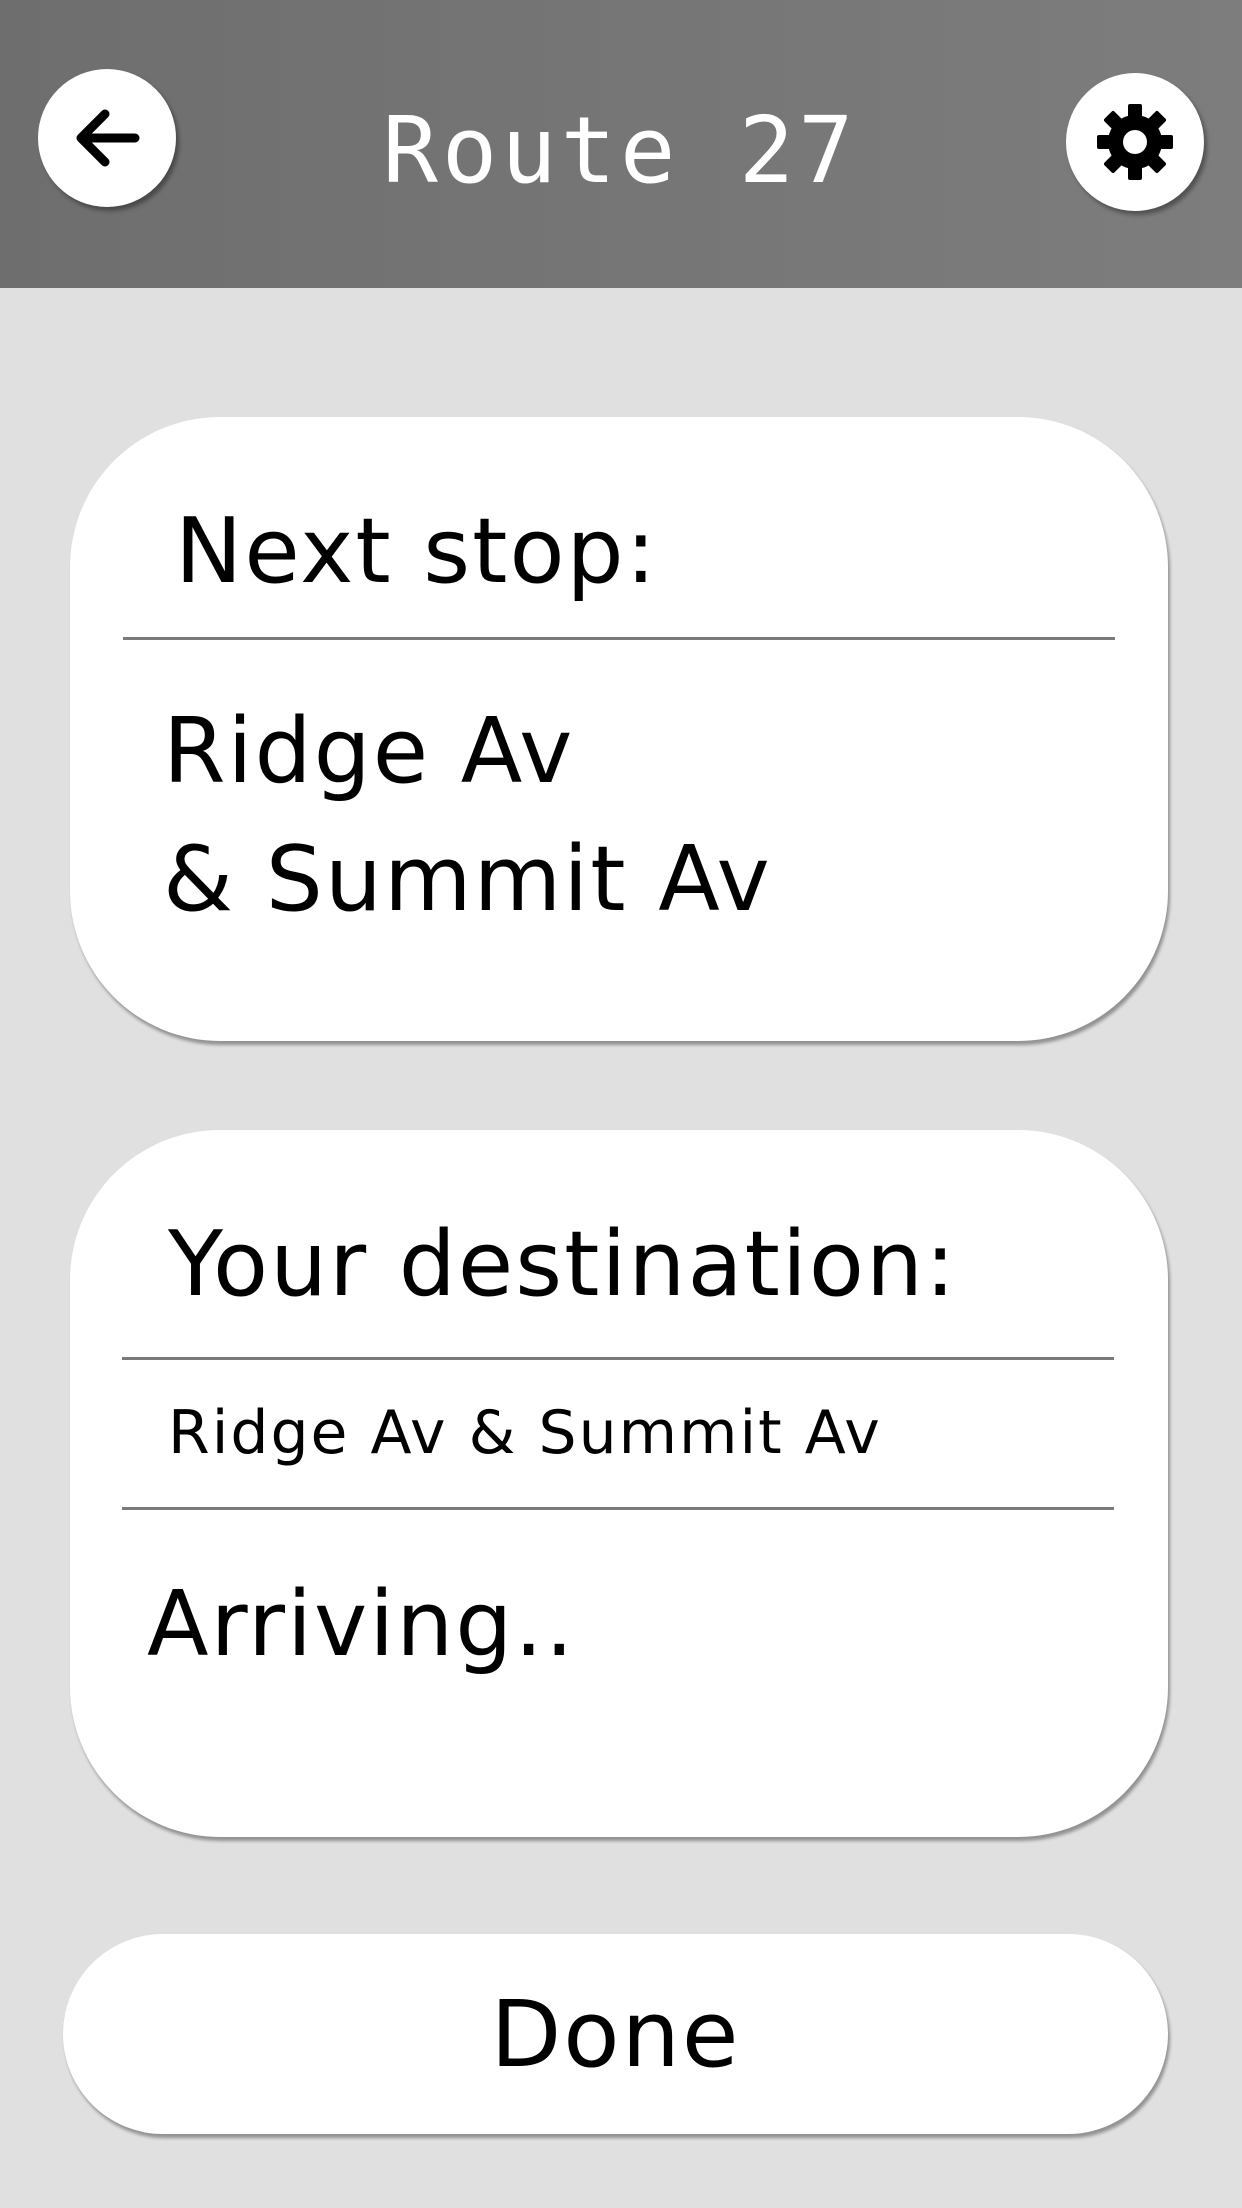 The height and width of the screenshot is (2208, 1242). I want to click on gear-icon, so click(1135, 142).